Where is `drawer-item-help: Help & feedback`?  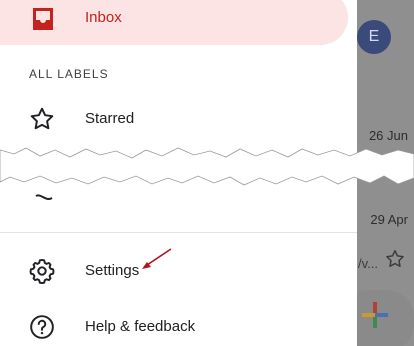
drawer-item-help: Help & feedback is located at coordinates (178, 325).